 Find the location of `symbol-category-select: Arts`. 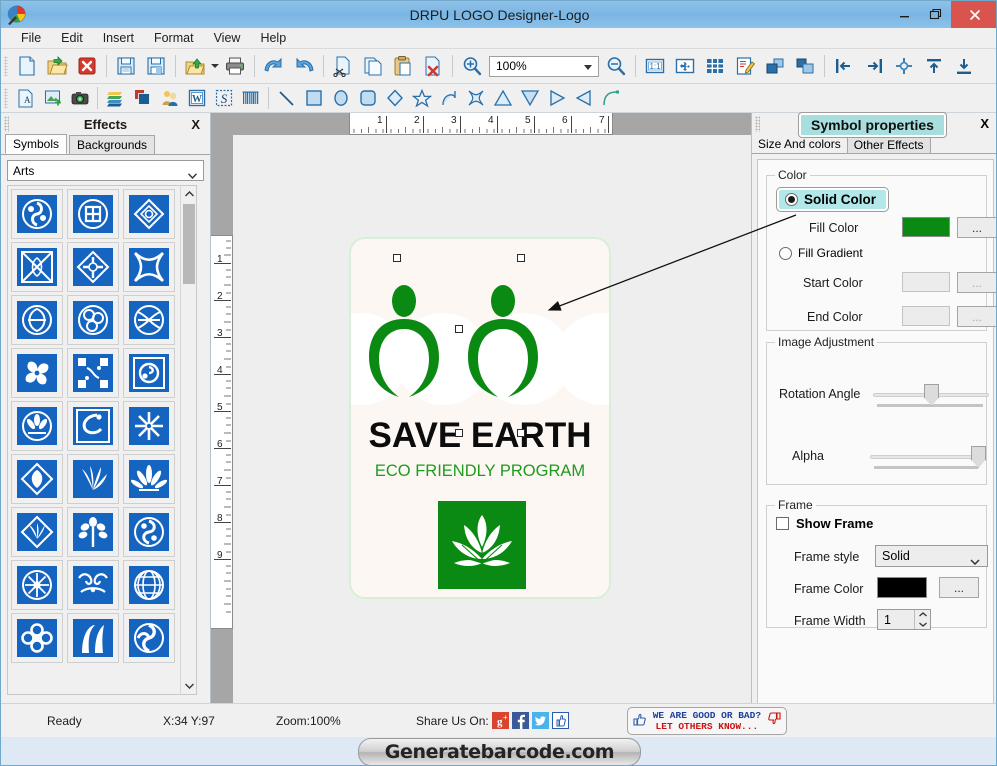

symbol-category-select: Arts is located at coordinates (105, 170).